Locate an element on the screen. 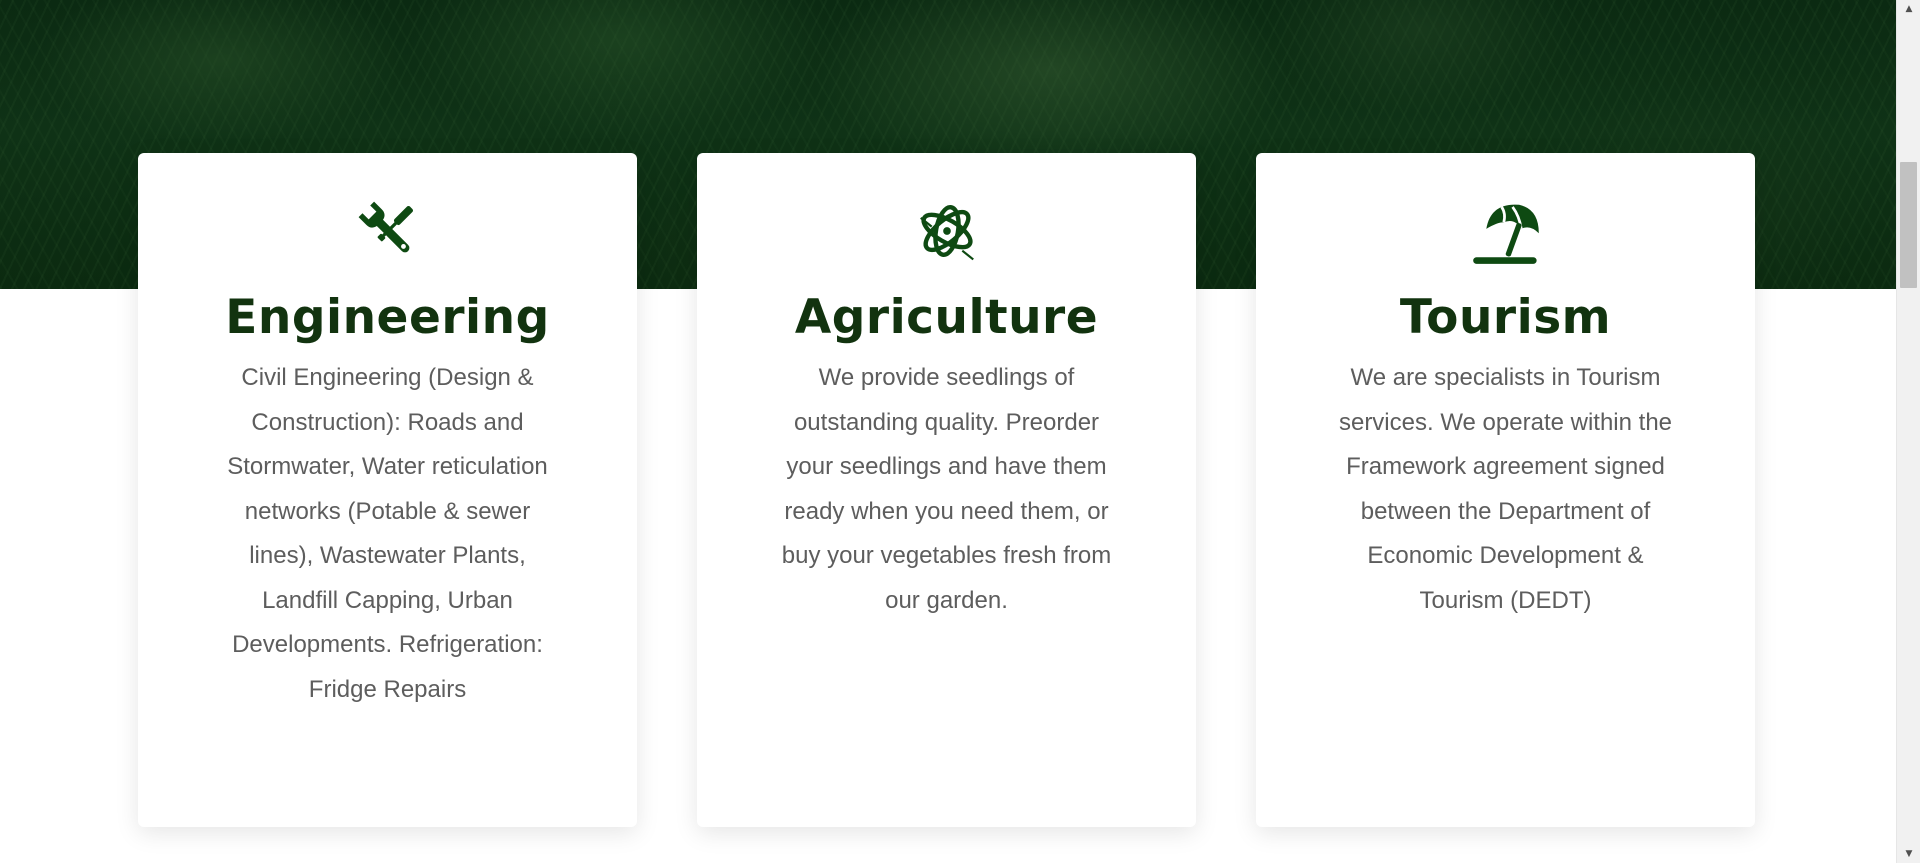 This screenshot has height=863, width=1920. service-title: Tourism is located at coordinates (1505, 317).